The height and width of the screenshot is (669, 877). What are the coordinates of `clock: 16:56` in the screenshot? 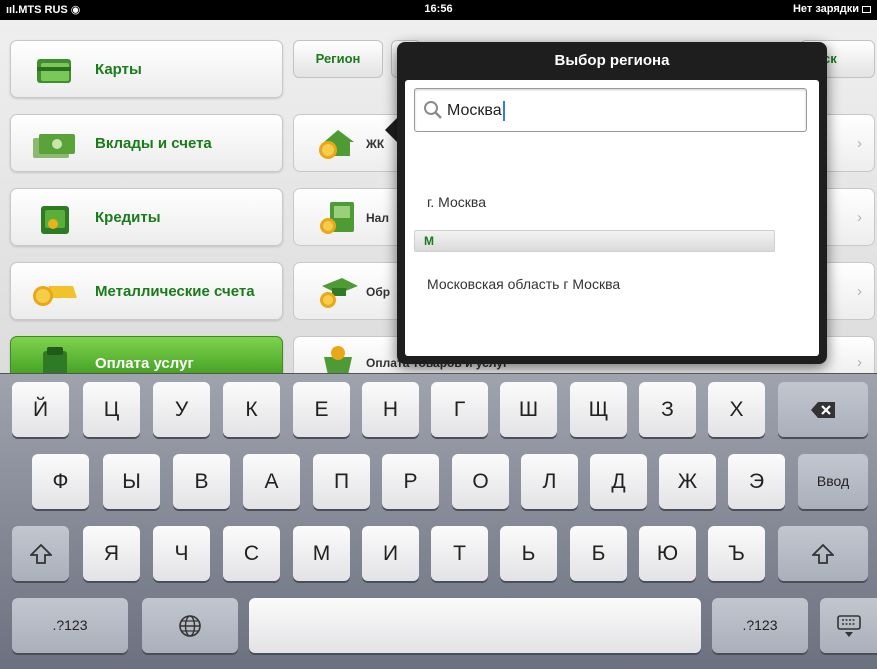 It's located at (438, 9).